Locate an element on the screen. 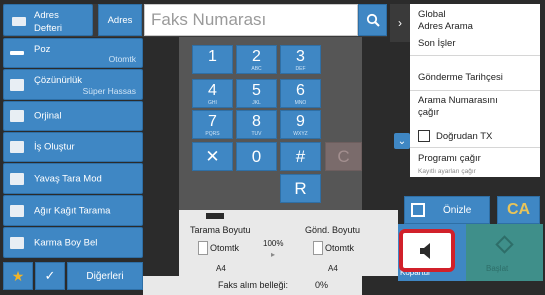 The width and height of the screenshot is (545, 295). key-7-letters: PQRS is located at coordinates (212, 134).